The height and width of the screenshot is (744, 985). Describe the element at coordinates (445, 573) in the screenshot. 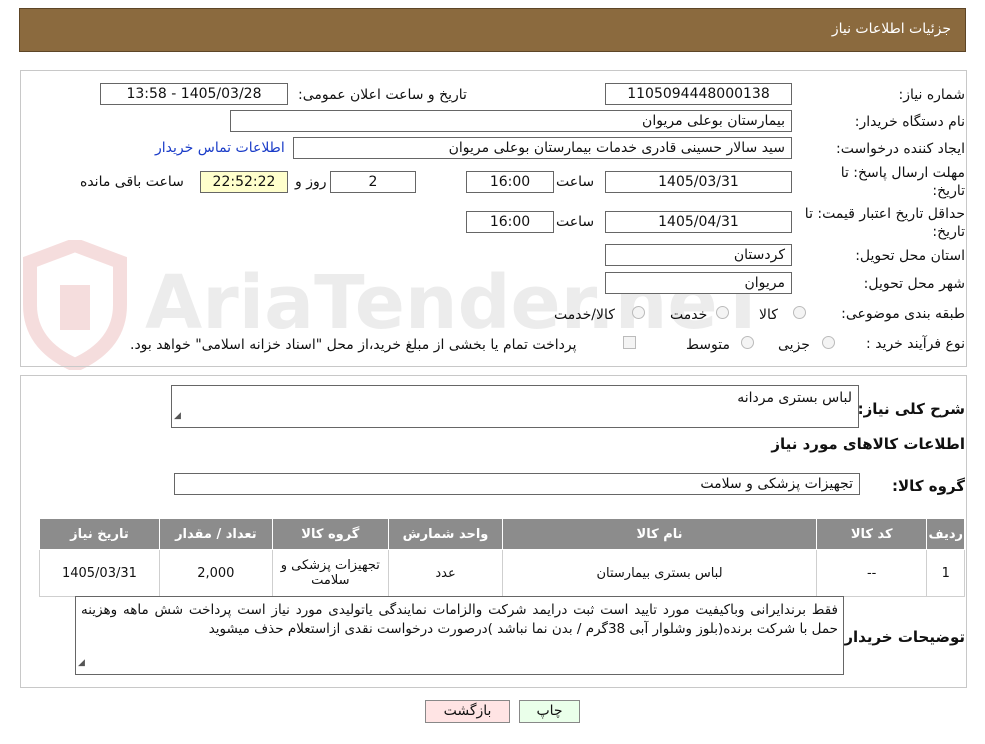

I see `cell-unit: عدد` at that location.